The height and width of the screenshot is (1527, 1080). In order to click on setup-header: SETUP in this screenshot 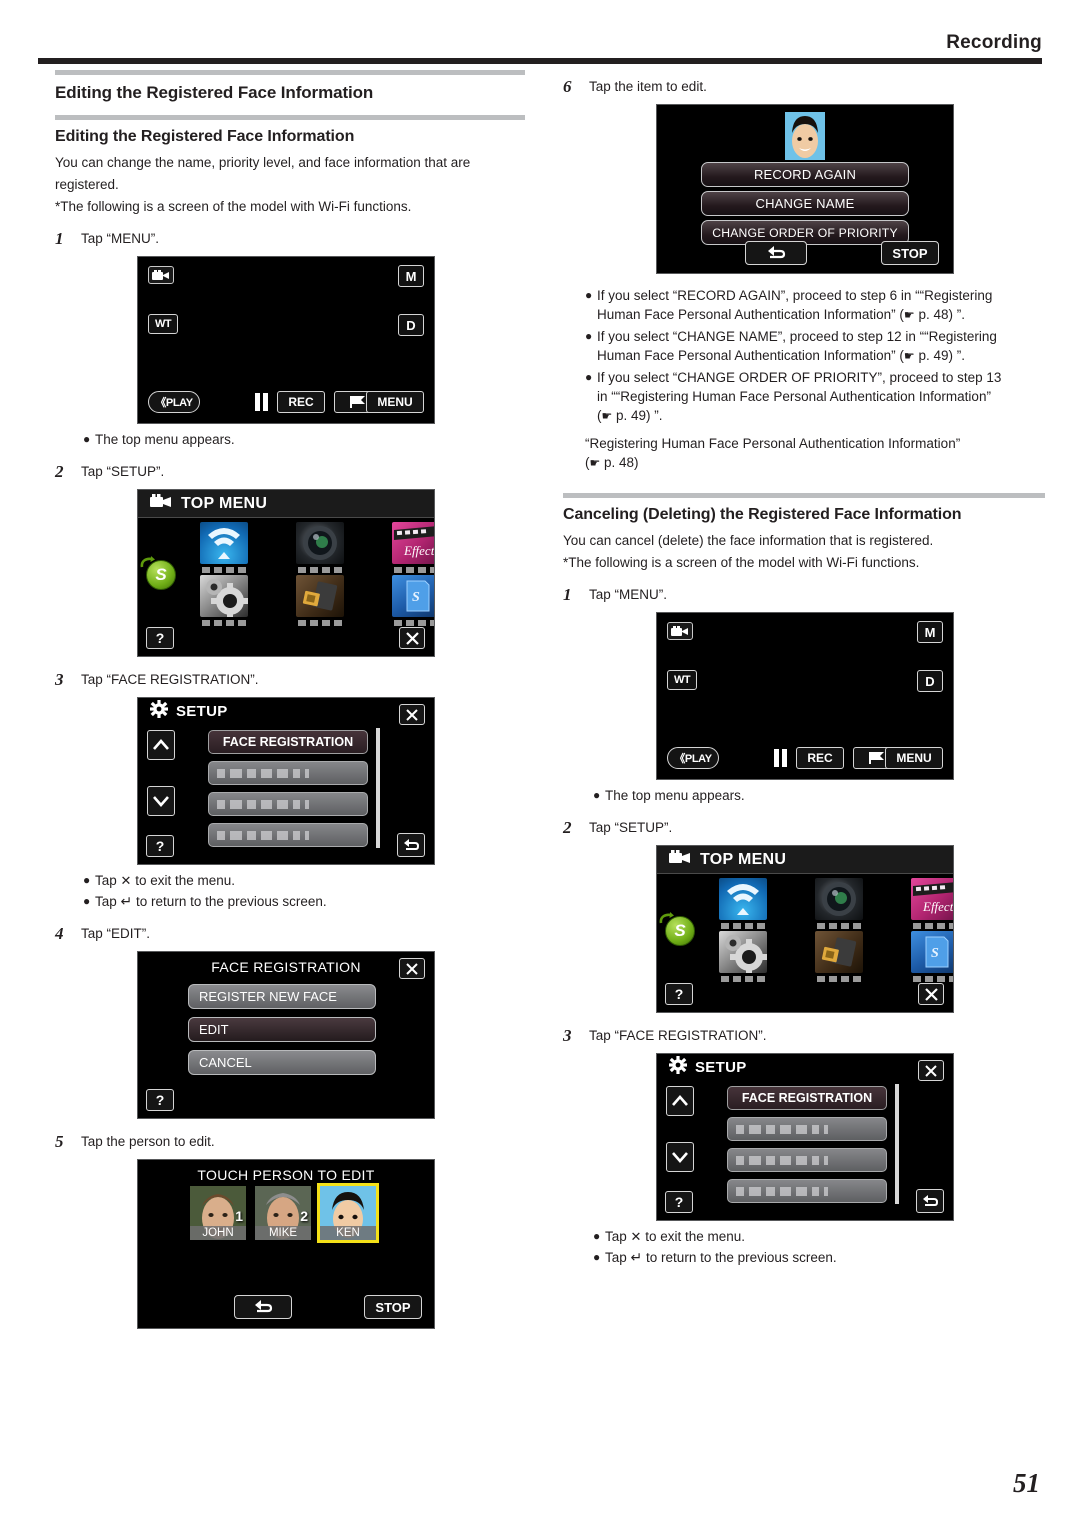, I will do `click(805, 1067)`.